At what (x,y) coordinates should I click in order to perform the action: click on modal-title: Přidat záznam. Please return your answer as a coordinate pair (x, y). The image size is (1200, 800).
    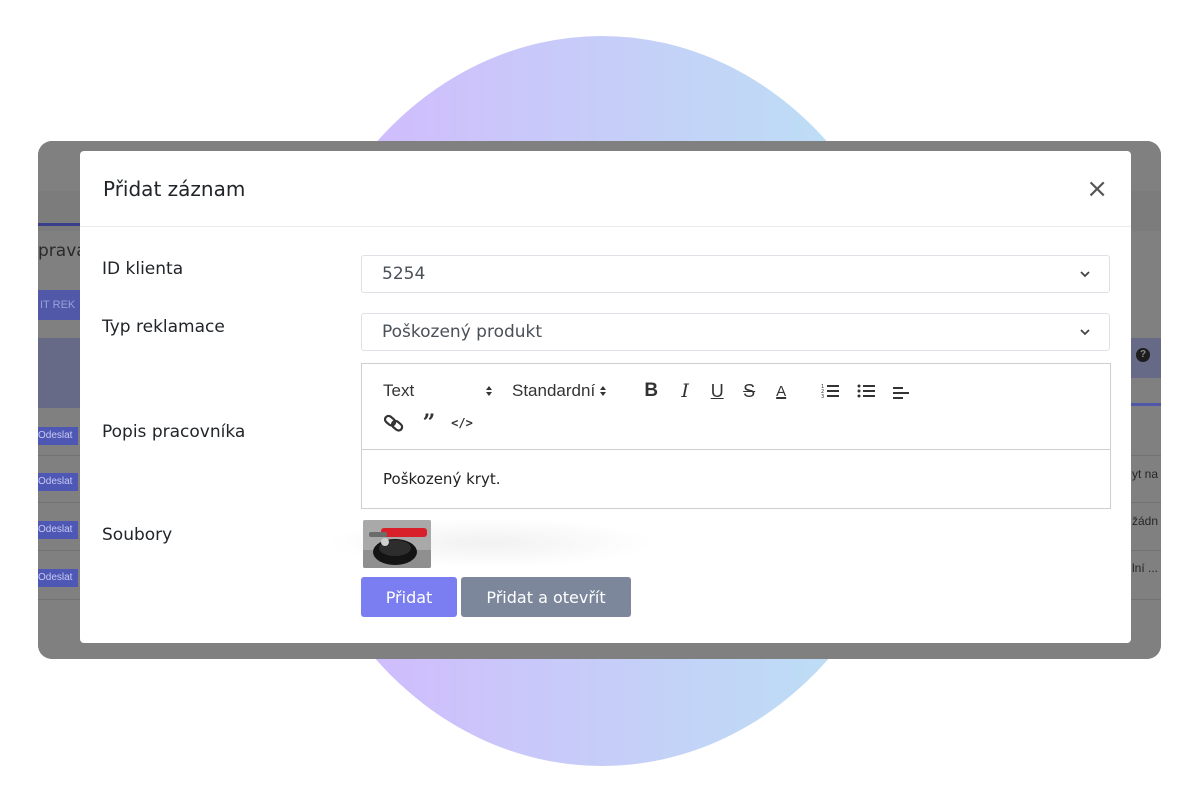
    Looking at the image, I should click on (174, 188).